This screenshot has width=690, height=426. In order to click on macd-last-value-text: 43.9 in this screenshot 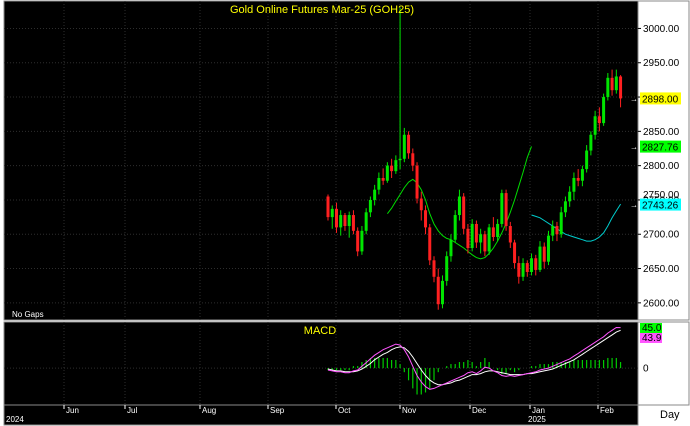, I will do `click(652, 338)`.